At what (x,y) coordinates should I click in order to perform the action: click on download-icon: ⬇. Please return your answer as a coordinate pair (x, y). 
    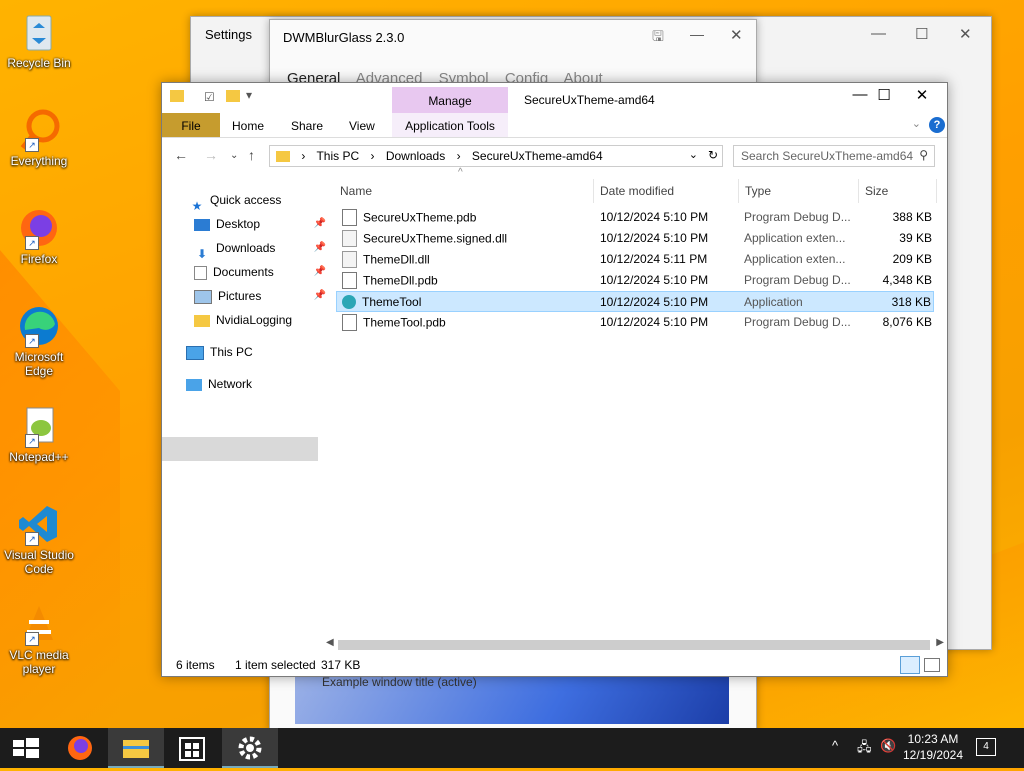
    Looking at the image, I should click on (202, 253).